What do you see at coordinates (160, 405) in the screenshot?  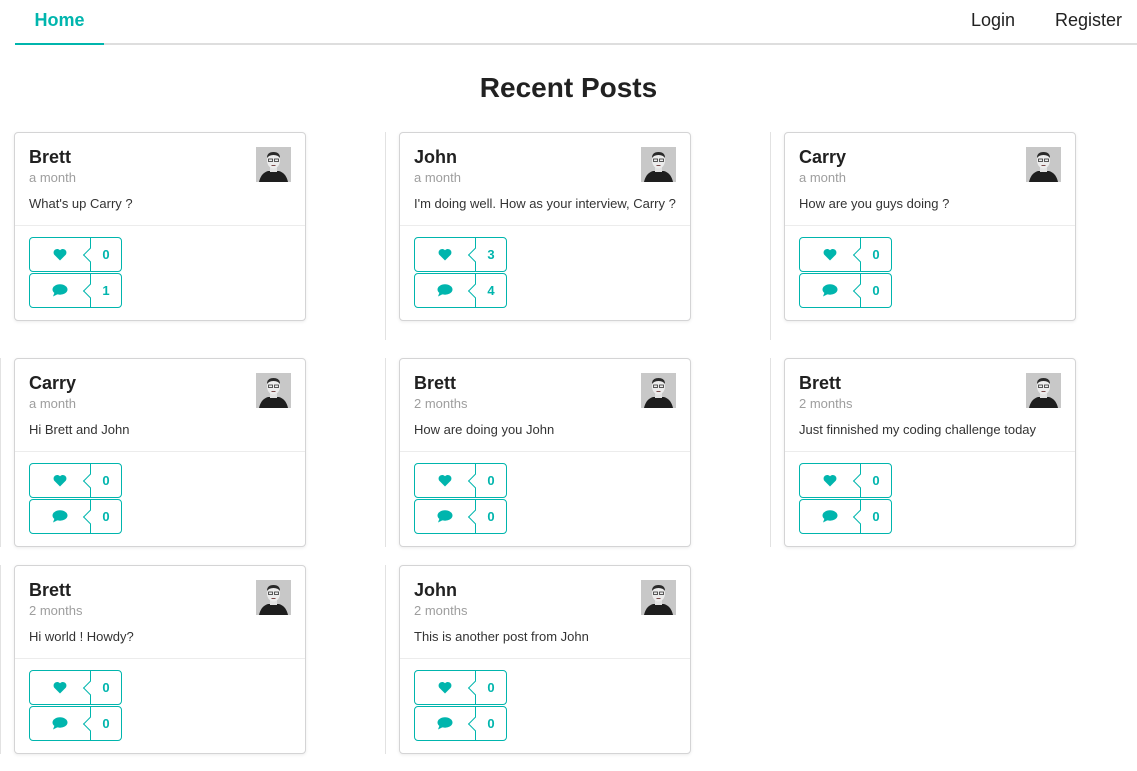 I see `post-content: Carry a month Hi Brett and John` at bounding box center [160, 405].